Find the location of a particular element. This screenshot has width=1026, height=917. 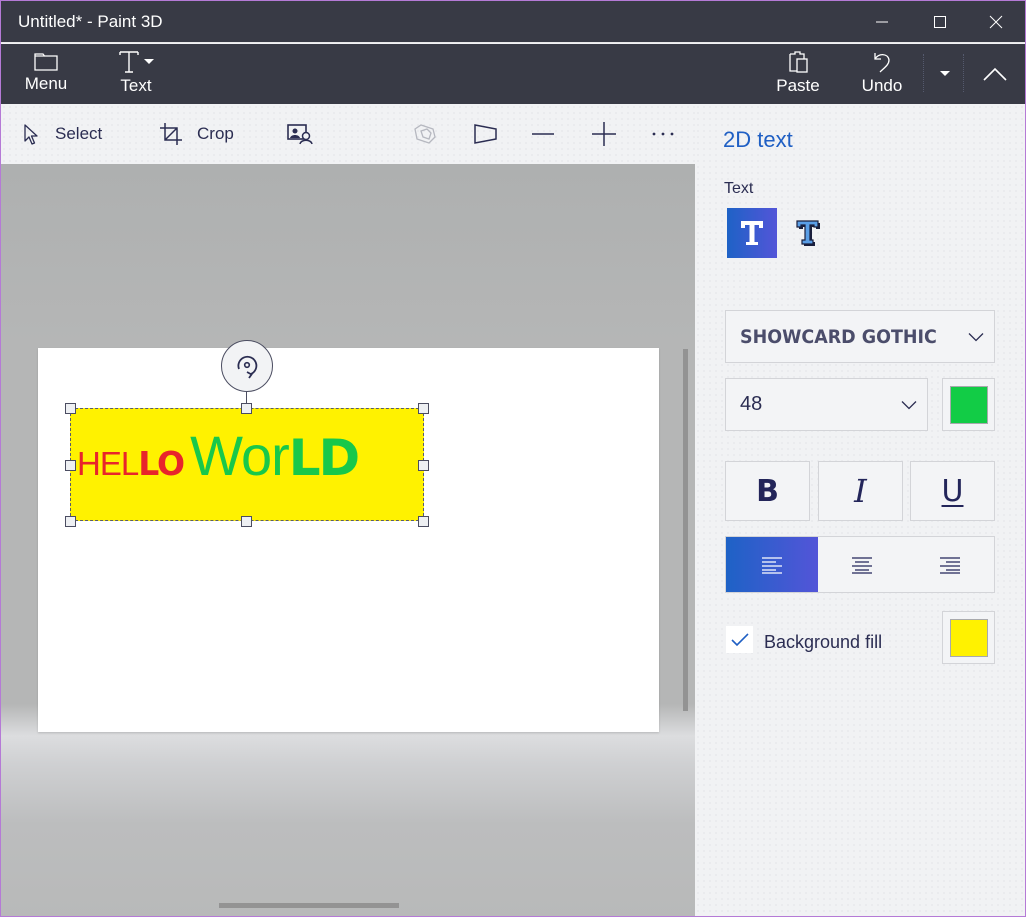

folder-icon is located at coordinates (46, 62).